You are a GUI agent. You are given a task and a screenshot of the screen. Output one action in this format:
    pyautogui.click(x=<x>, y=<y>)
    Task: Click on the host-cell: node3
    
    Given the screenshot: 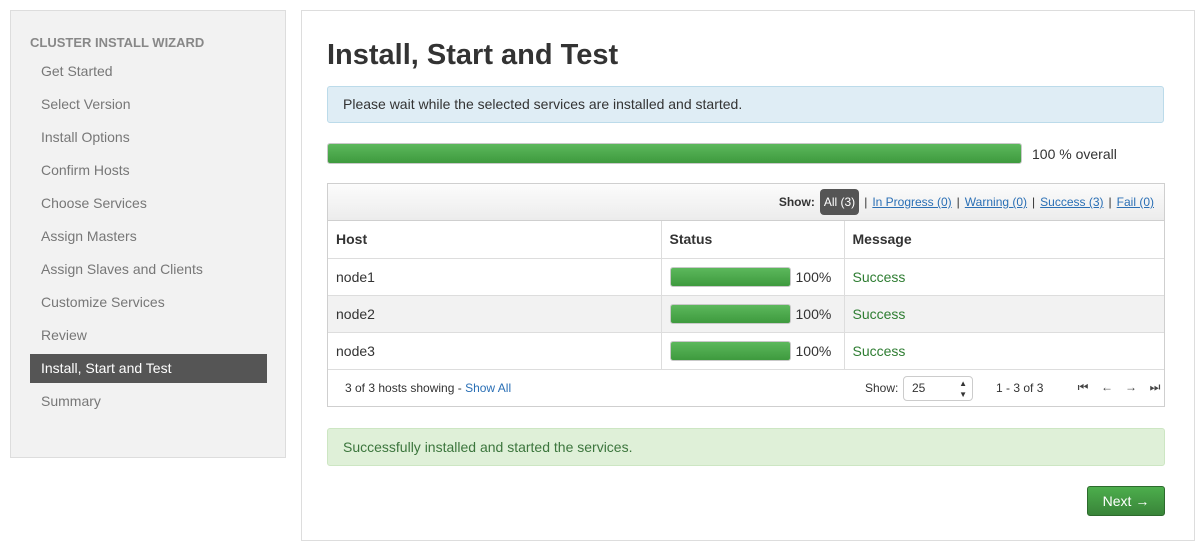 What is the action you would take?
    pyautogui.click(x=495, y=351)
    